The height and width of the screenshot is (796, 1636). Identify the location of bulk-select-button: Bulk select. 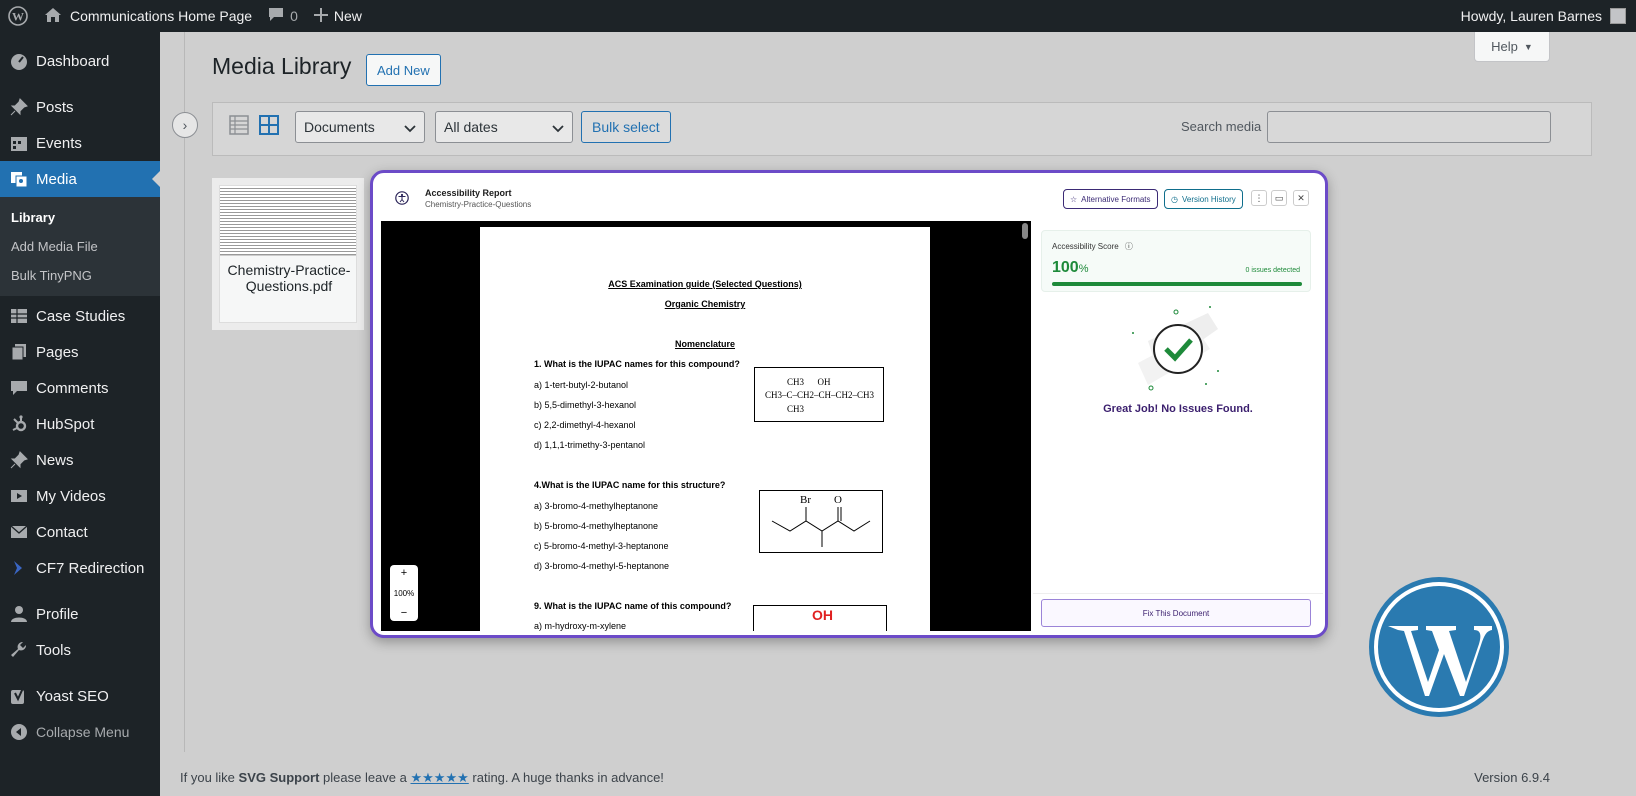
(626, 127).